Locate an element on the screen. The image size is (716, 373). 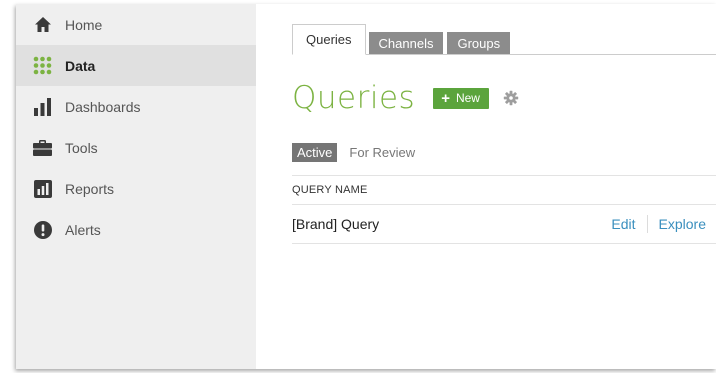
query-name: [Brand] Query is located at coordinates (335, 224).